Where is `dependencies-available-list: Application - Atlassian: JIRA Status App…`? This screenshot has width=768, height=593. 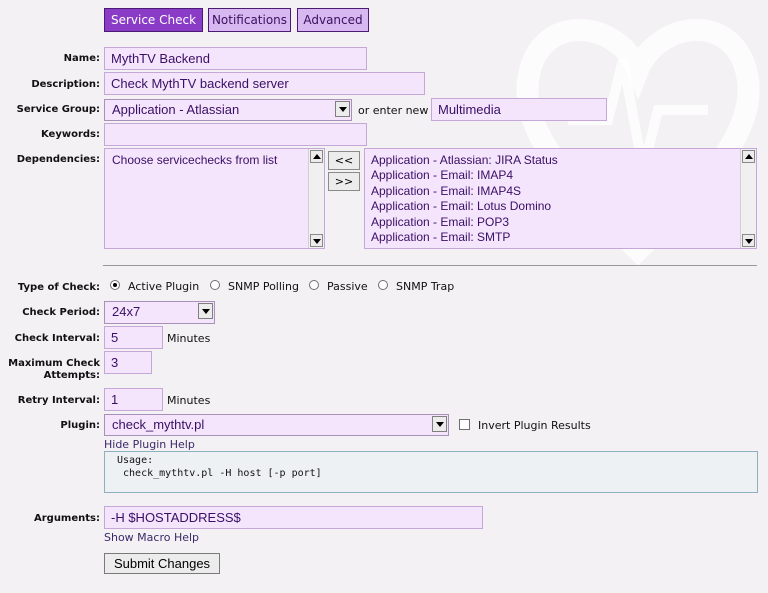 dependencies-available-list: Application - Atlassian: JIRA Status App… is located at coordinates (560, 198).